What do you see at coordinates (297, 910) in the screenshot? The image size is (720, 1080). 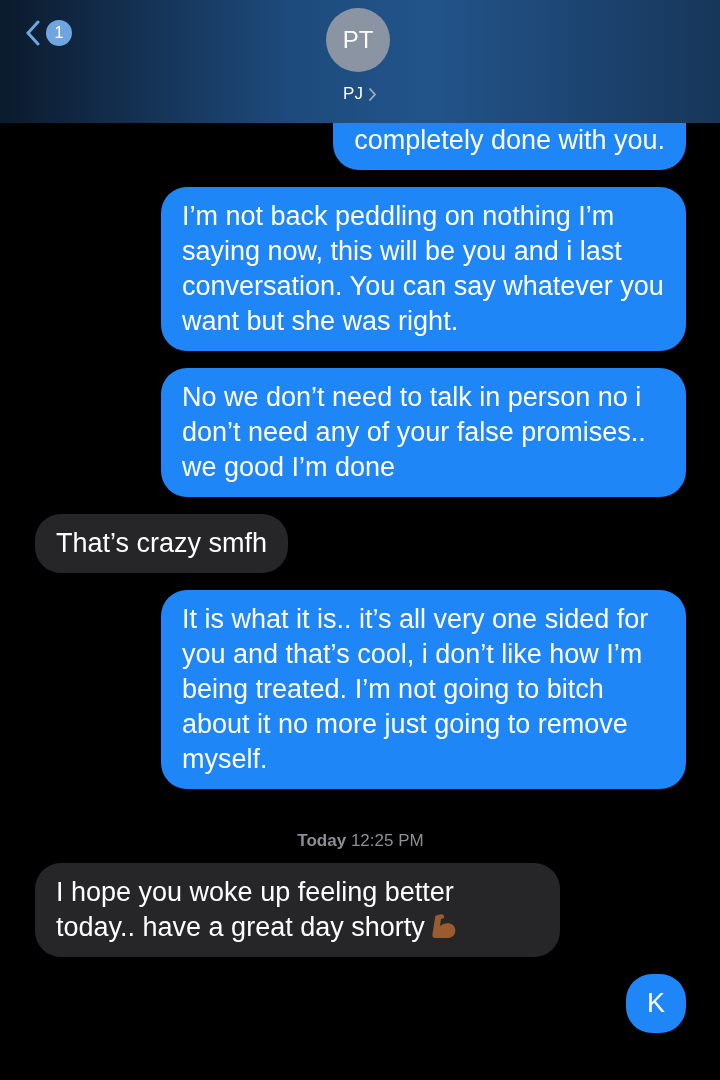 I see `message-bubble: I hope you woke up feeling better today.. have a great day shorty` at bounding box center [297, 910].